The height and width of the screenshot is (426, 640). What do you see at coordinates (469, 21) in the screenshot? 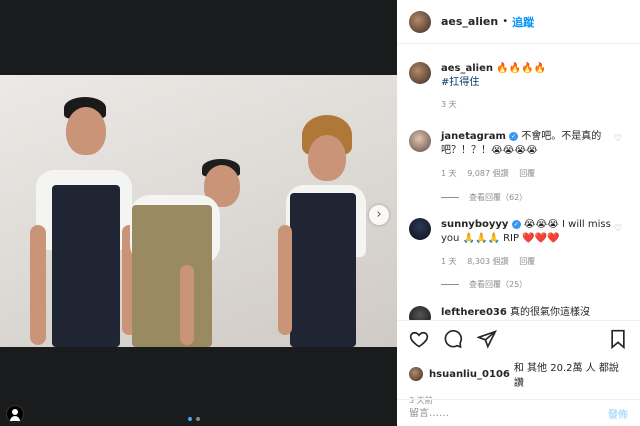
I see `author-username: aes_alien` at bounding box center [469, 21].